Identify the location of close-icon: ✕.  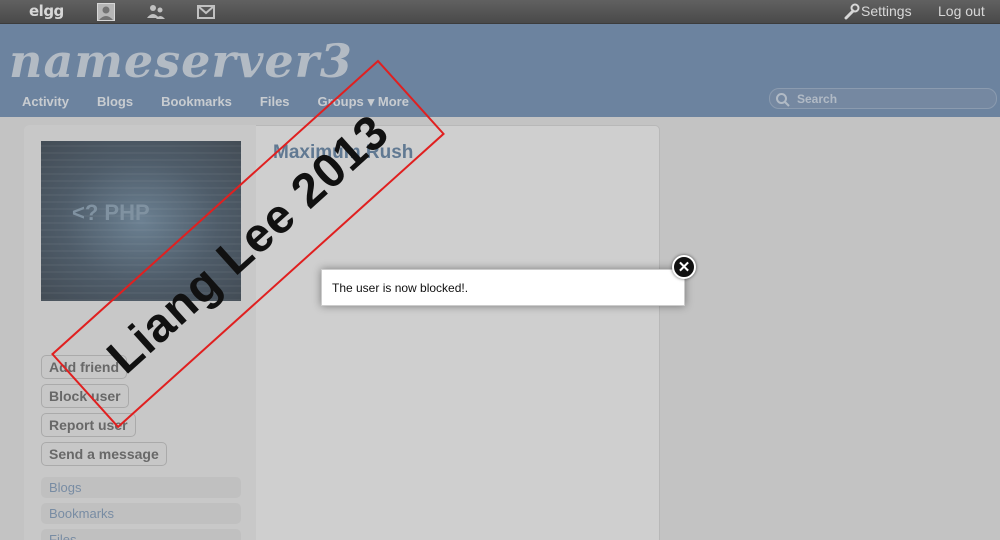
(684, 267).